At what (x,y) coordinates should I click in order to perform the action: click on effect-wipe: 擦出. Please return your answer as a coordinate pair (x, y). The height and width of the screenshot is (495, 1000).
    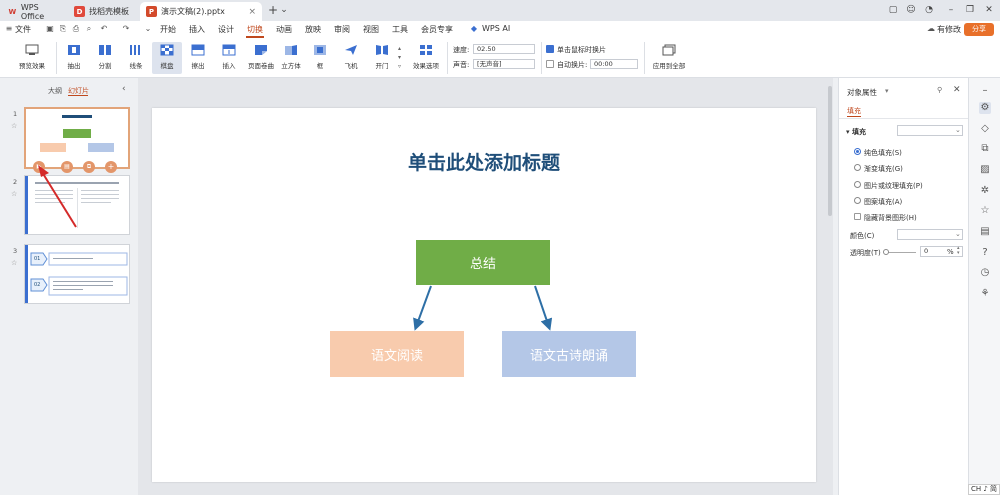
    Looking at the image, I should click on (198, 58).